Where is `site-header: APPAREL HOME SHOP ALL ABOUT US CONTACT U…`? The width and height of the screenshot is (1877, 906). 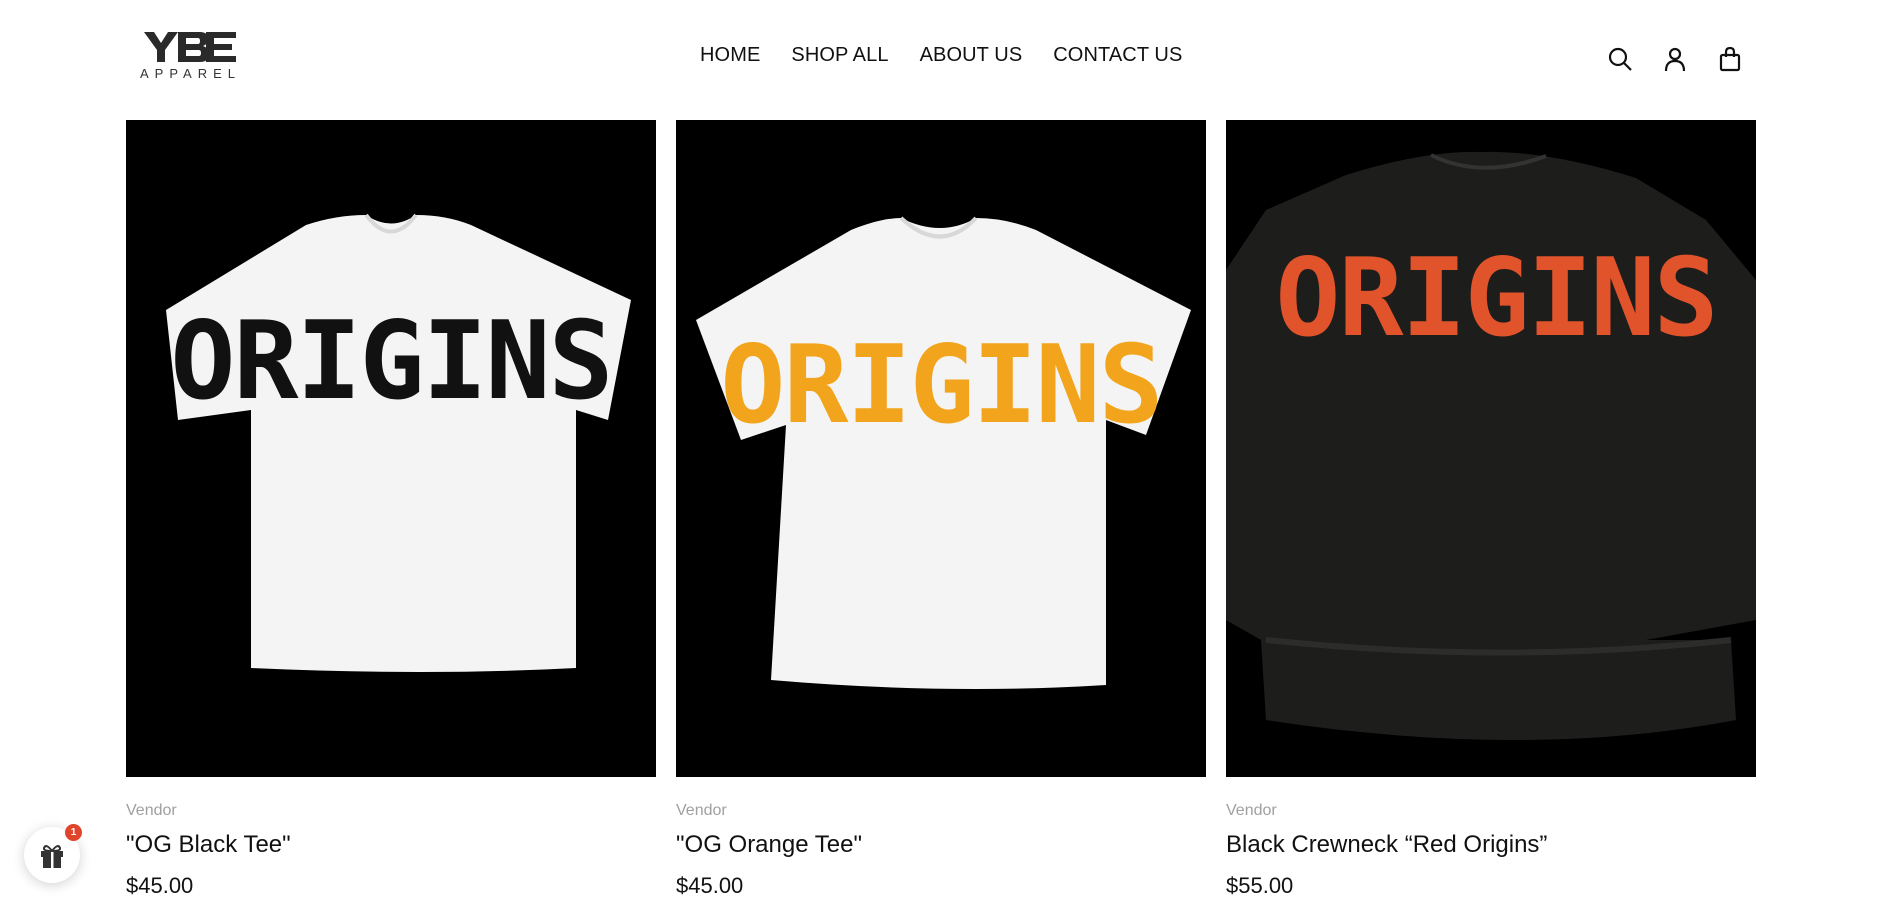 site-header: APPAREL HOME SHOP ALL ABOUT US CONTACT U… is located at coordinates (938, 60).